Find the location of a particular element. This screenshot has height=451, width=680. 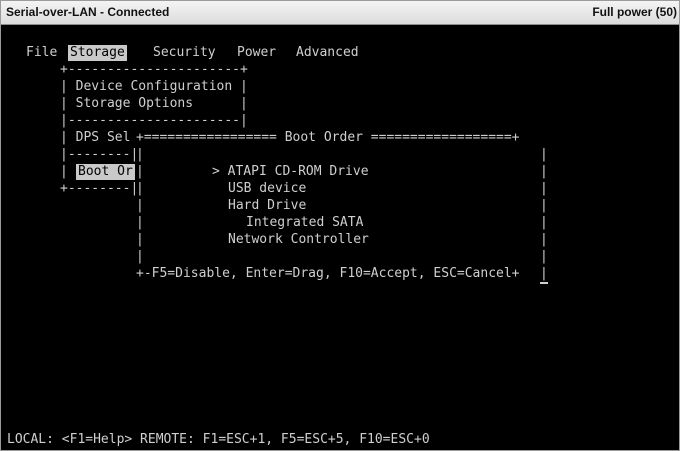

power-status: Full power (50) is located at coordinates (634, 12).